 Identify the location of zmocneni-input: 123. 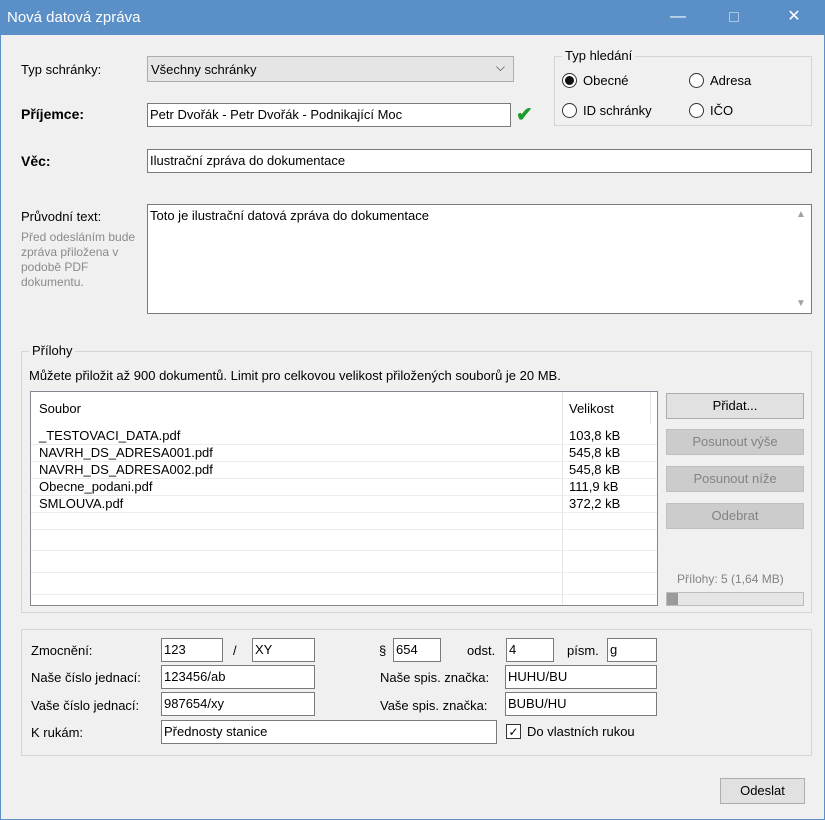
(192, 650).